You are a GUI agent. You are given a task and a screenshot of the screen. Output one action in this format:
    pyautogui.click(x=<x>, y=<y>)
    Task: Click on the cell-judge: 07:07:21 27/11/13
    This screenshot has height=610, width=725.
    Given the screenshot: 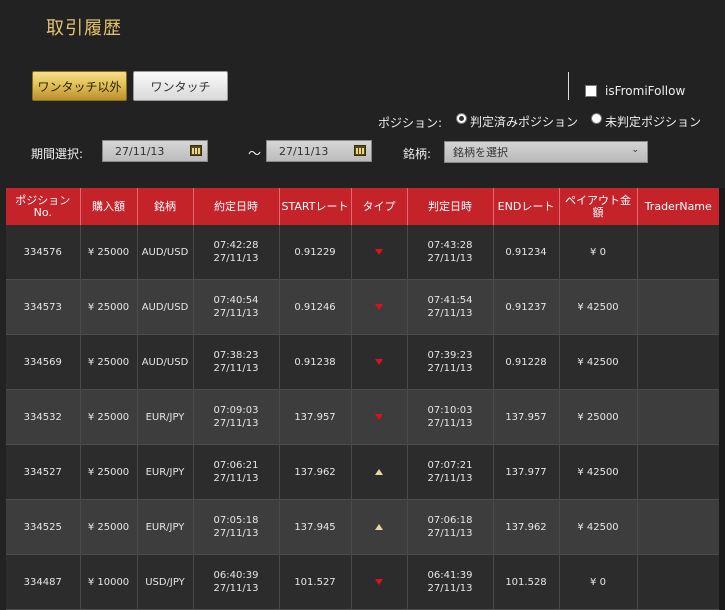 What is the action you would take?
    pyautogui.click(x=450, y=472)
    